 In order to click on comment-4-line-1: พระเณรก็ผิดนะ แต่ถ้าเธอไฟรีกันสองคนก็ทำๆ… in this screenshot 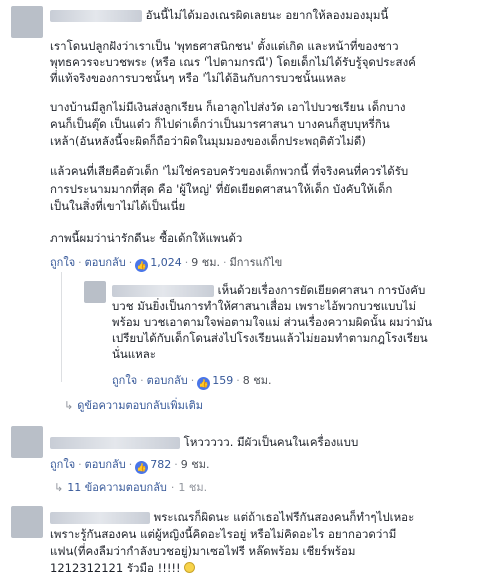, I will do `click(232, 517)`.